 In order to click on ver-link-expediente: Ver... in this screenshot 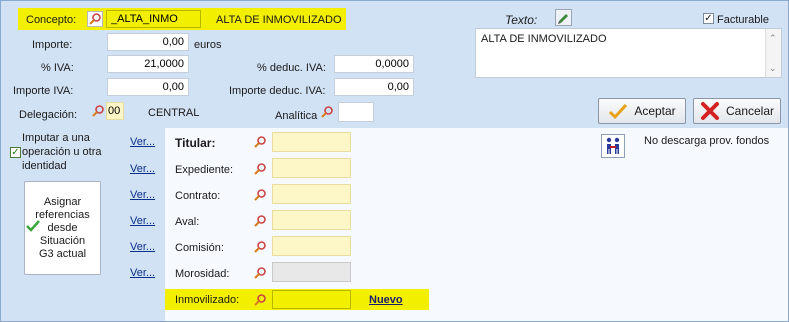, I will do `click(142, 169)`.